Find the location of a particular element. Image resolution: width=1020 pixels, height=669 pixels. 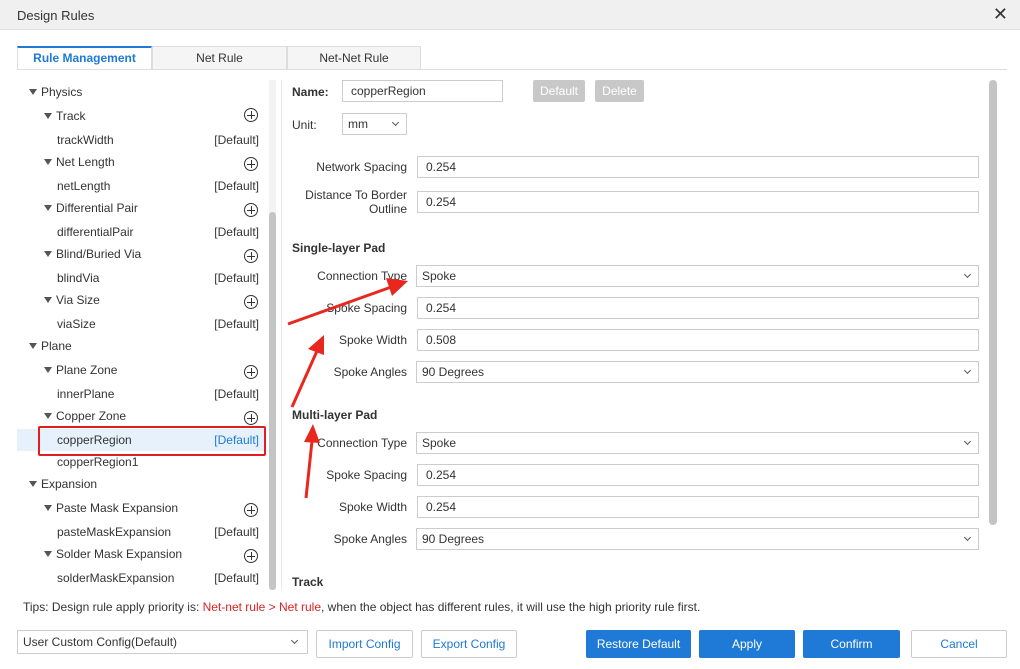

multi-connection-type-select: Spoke is located at coordinates (697, 443).